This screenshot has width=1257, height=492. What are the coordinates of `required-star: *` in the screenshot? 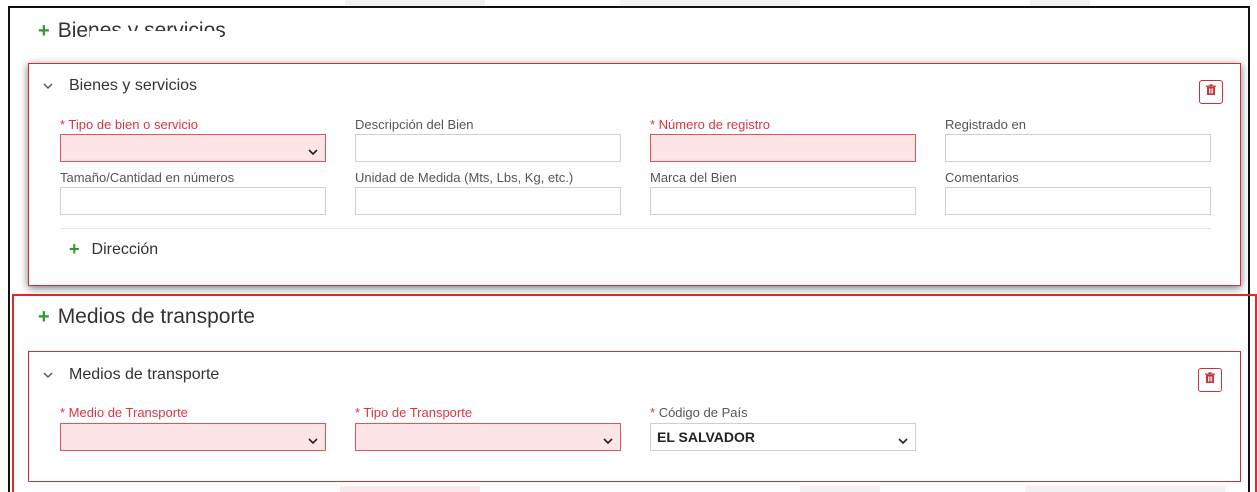 It's located at (653, 412).